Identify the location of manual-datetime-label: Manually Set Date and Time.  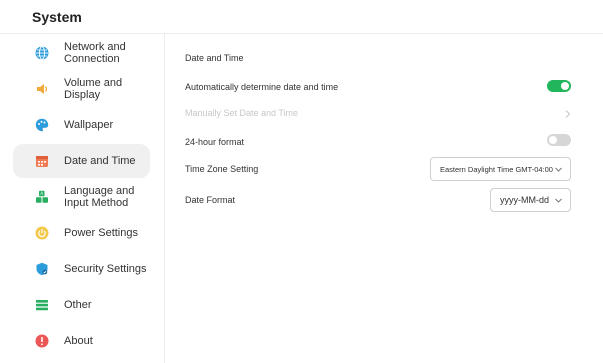
(241, 113).